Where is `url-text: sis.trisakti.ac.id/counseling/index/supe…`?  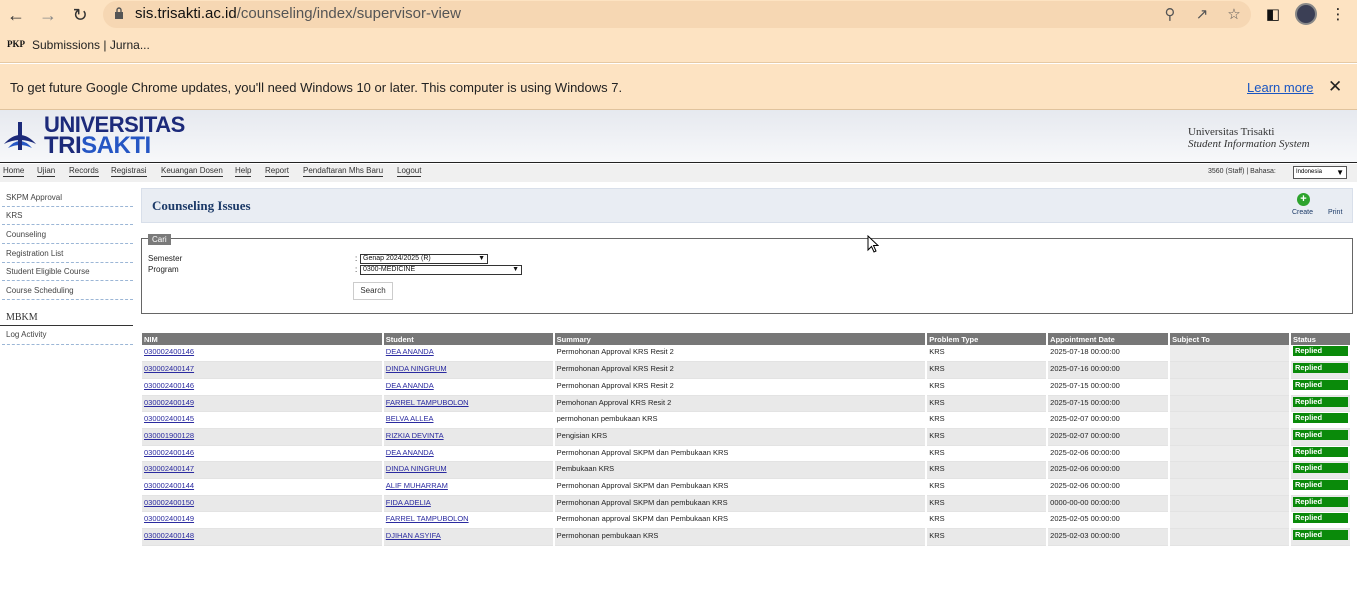 url-text: sis.trisakti.ac.id/counseling/index/supe… is located at coordinates (298, 13).